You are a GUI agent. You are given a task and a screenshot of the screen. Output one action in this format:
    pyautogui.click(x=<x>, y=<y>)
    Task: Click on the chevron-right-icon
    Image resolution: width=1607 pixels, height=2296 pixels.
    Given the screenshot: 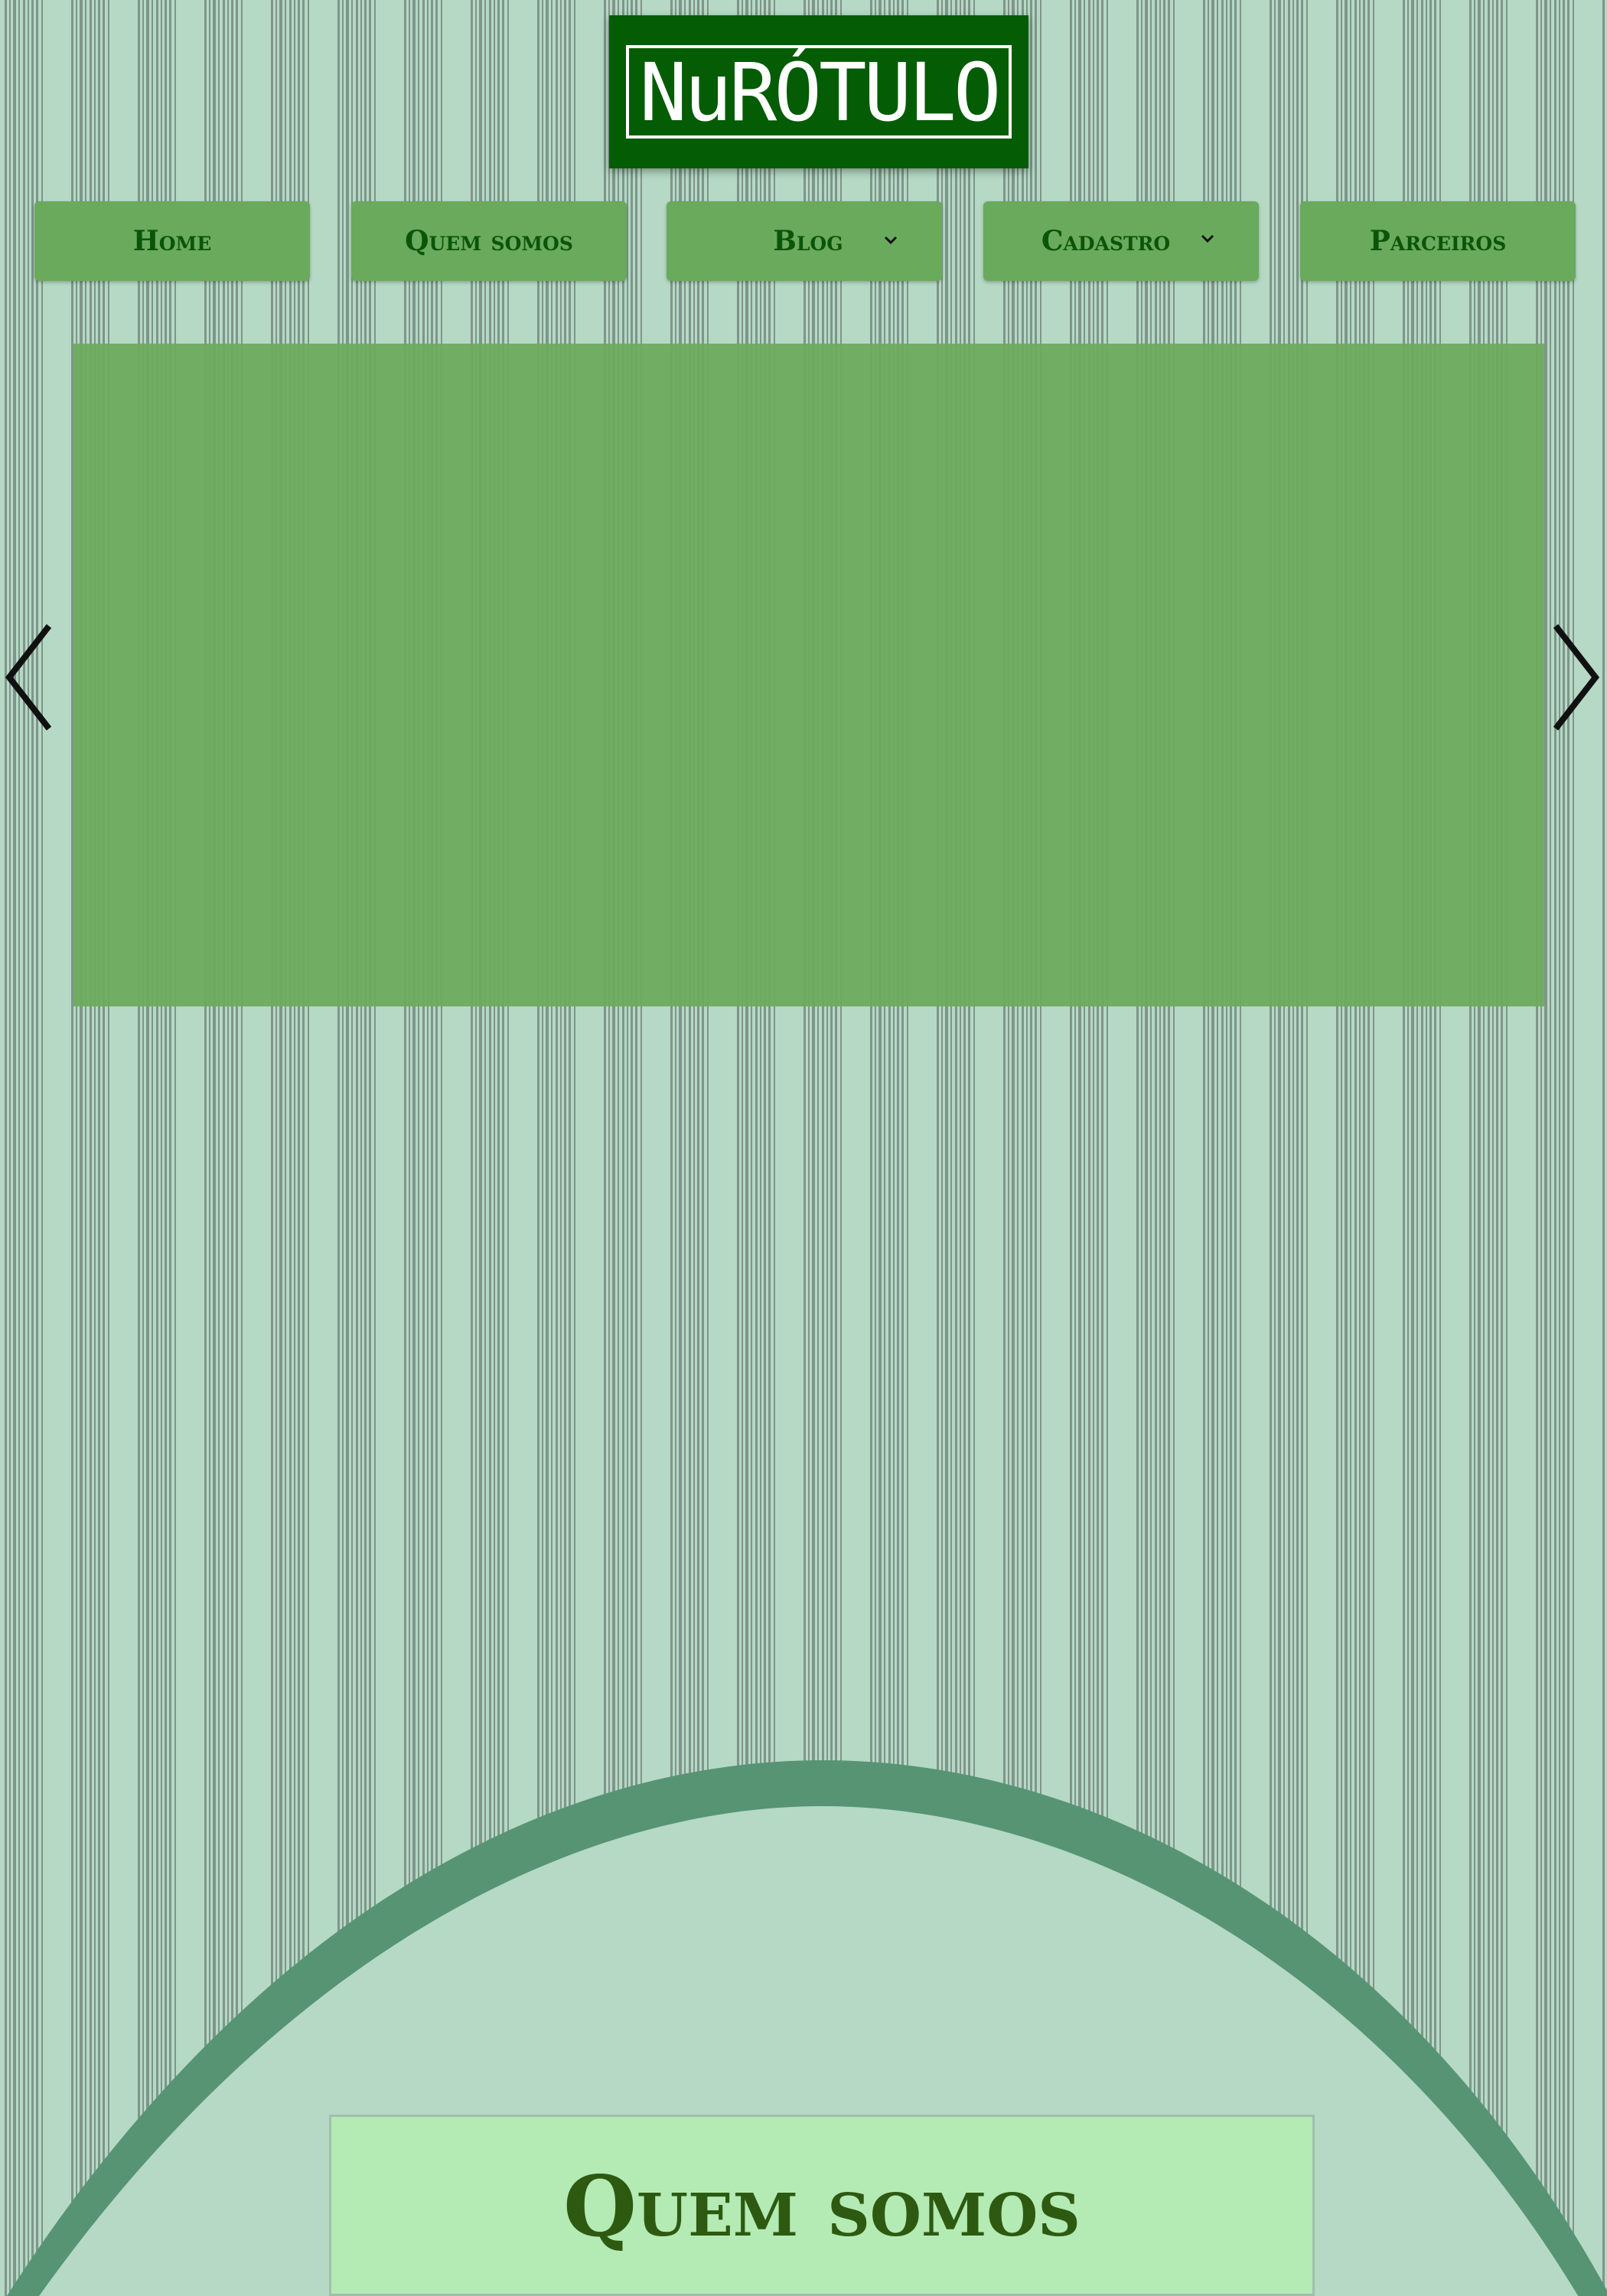 What is the action you would take?
    pyautogui.click(x=1577, y=677)
    